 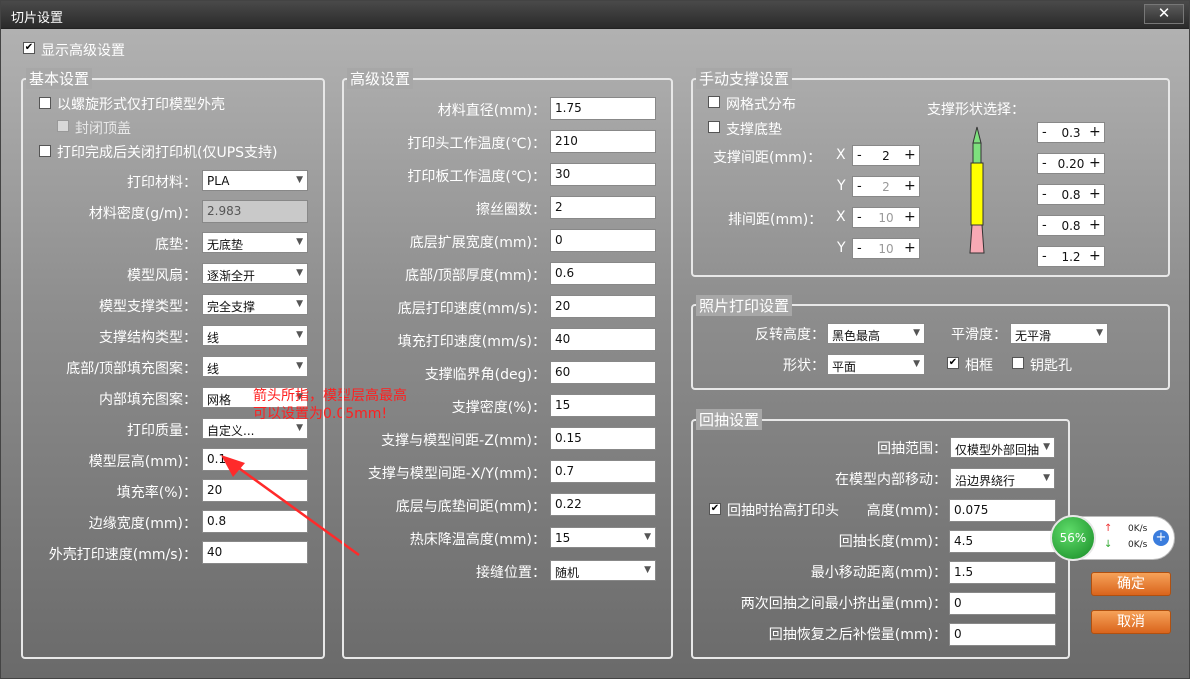 What do you see at coordinates (603, 570) in the screenshot?
I see `field-select: 随机 ▼` at bounding box center [603, 570].